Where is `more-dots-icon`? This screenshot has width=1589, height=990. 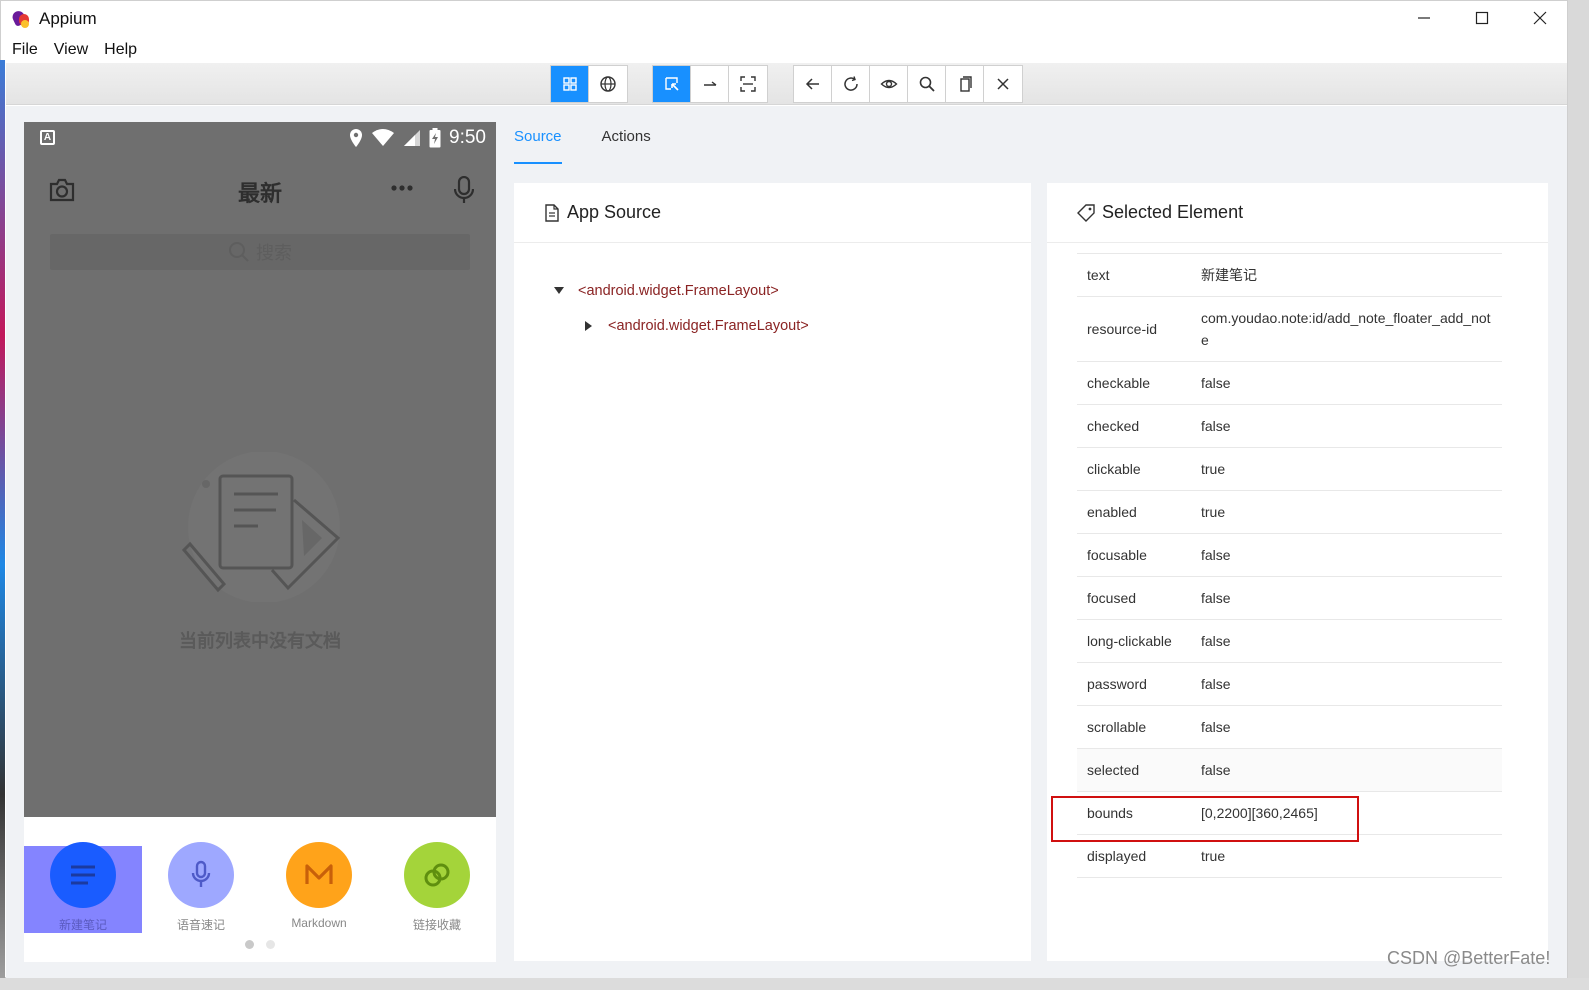
more-dots-icon is located at coordinates (402, 191).